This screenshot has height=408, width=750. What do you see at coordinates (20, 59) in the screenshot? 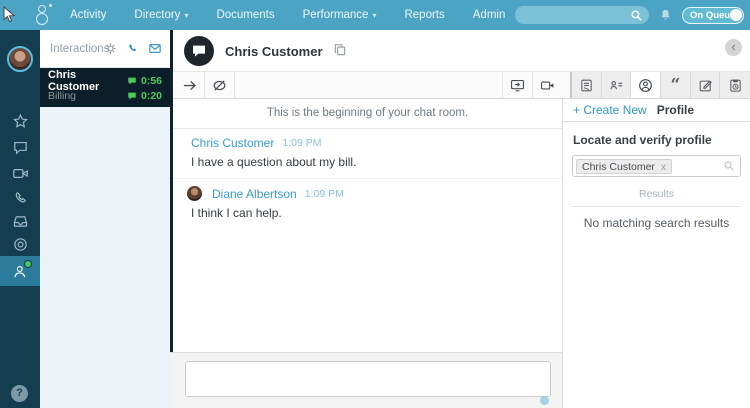
I see `user-avatar` at bounding box center [20, 59].